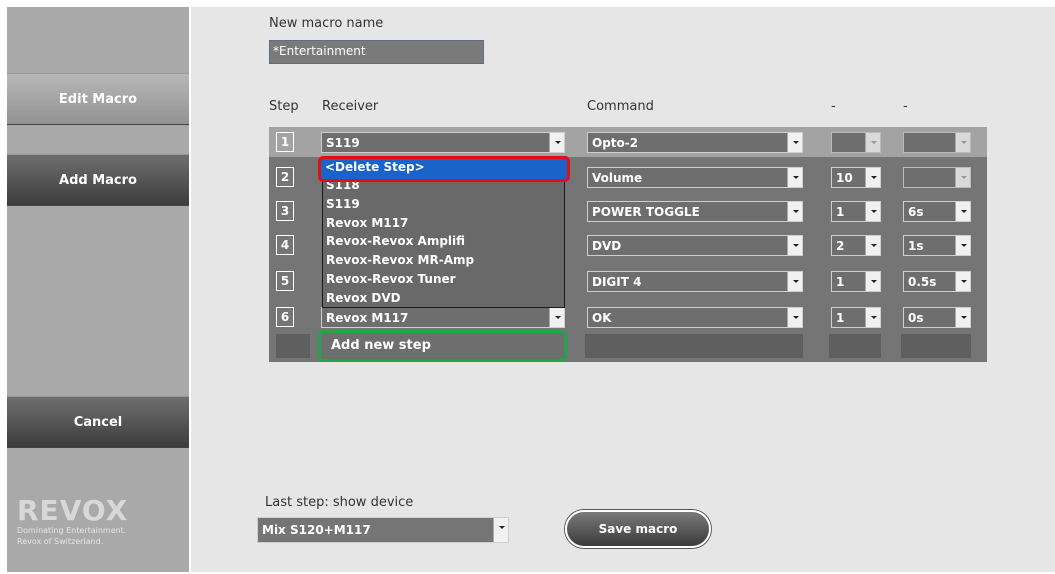 This screenshot has height=574, width=1055. I want to click on command-value: POWER TOGGLE, so click(646, 212).